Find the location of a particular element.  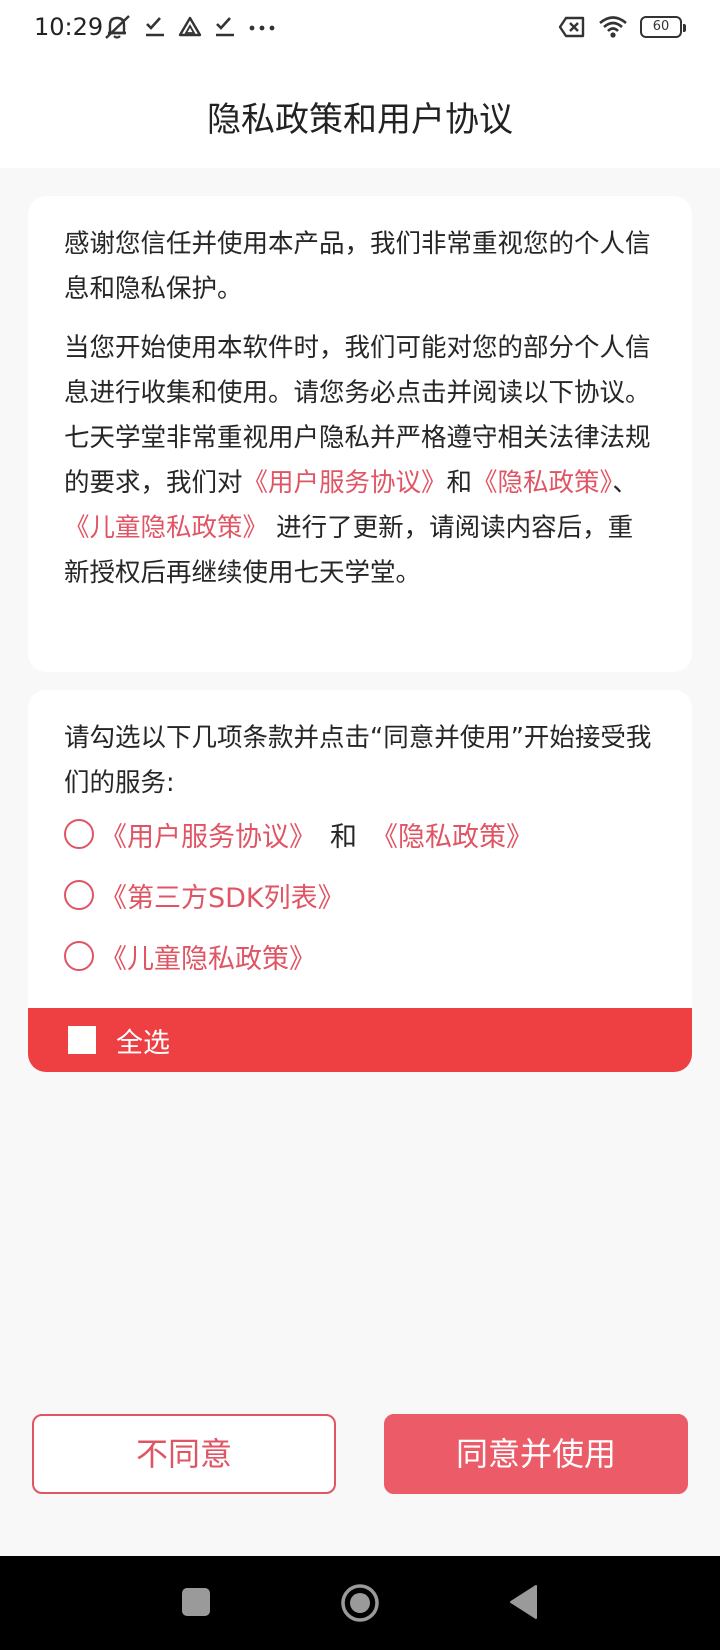

status-icons-right: 60 is located at coordinates (622, 27).